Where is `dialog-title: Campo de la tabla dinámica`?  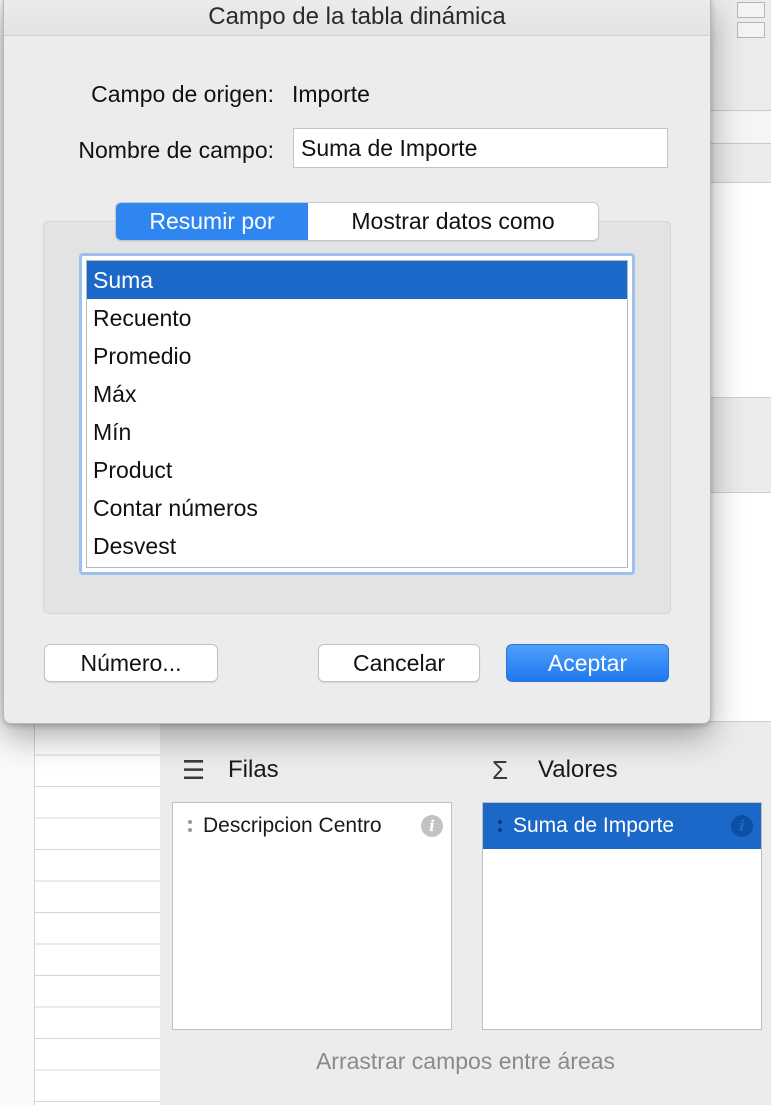
dialog-title: Campo de la tabla dinámica is located at coordinates (357, 16).